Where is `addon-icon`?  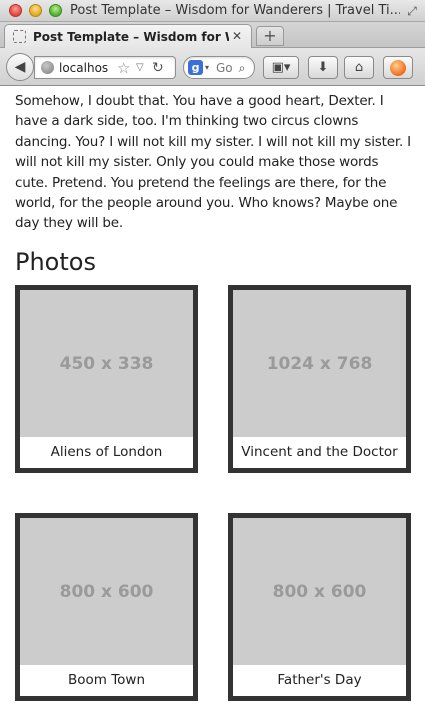 addon-icon is located at coordinates (398, 68).